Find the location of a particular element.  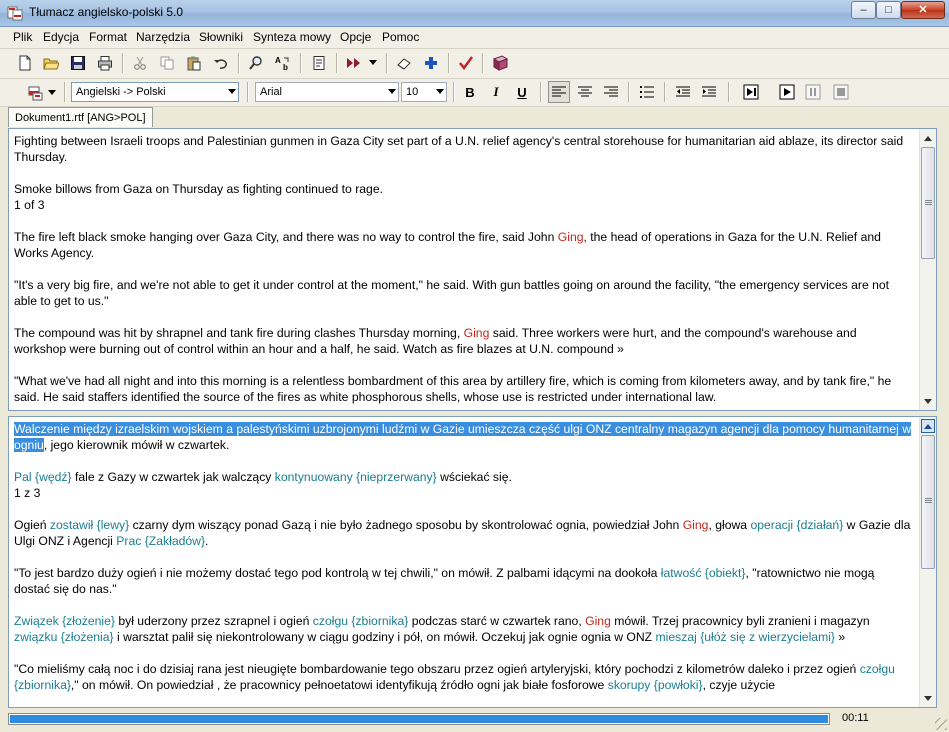

copy-button is located at coordinates (167, 63).